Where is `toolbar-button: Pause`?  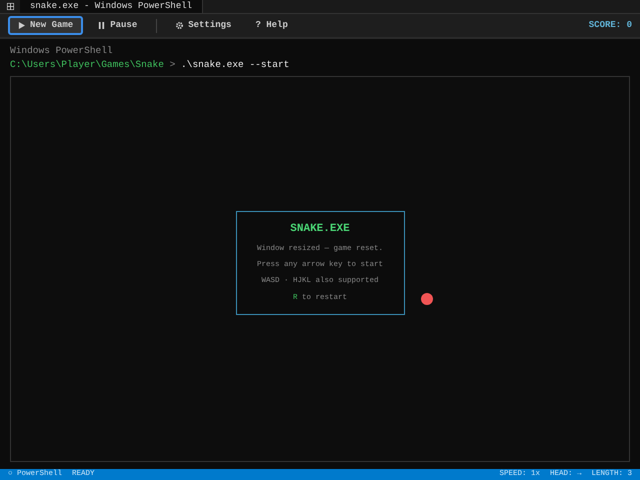 toolbar-button: Pause is located at coordinates (117, 25).